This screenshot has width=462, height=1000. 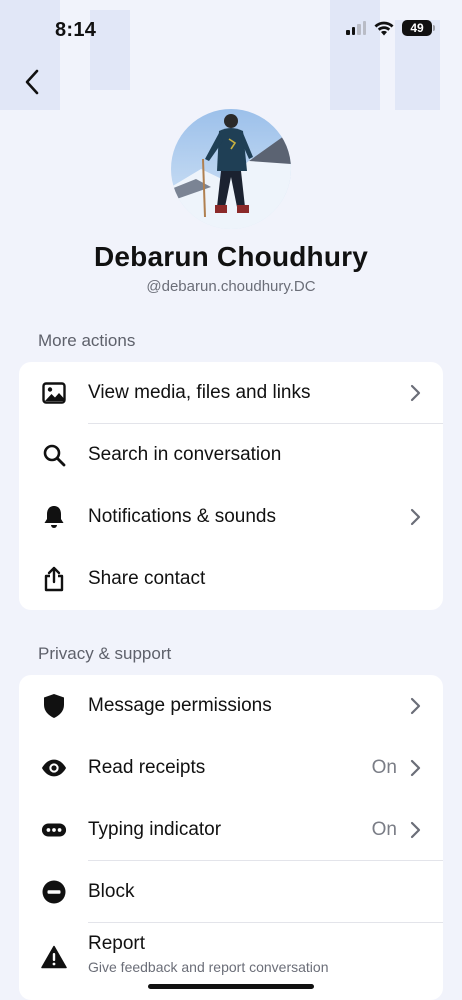 I want to click on back-button, so click(x=32, y=82).